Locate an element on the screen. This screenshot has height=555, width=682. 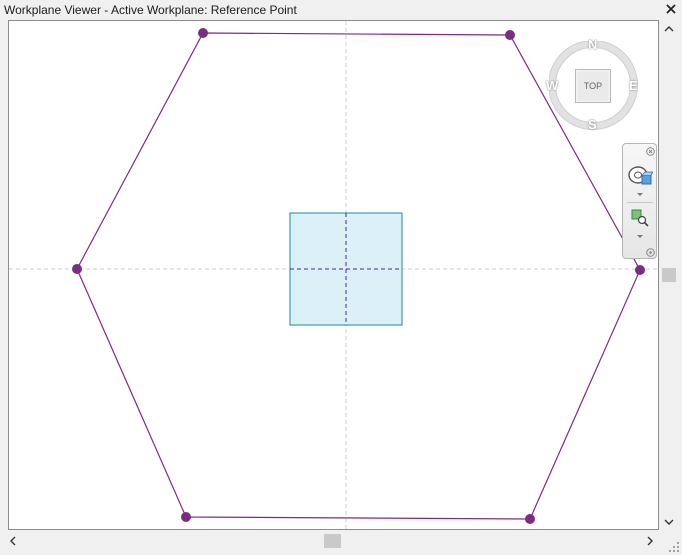
horizontal-scrollbar is located at coordinates (330, 541).